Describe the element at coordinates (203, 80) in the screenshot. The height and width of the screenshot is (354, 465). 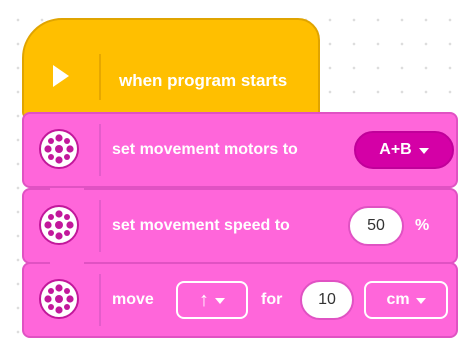
I see `hat-block-label: when program starts` at that location.